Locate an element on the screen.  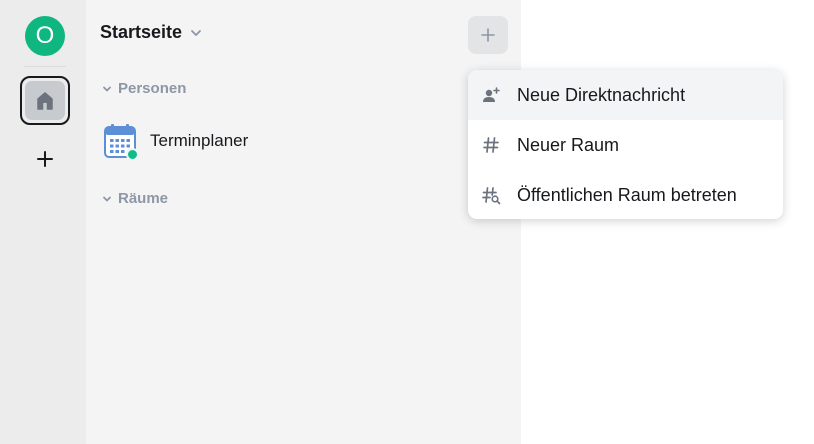
add-room-button is located at coordinates (488, 35).